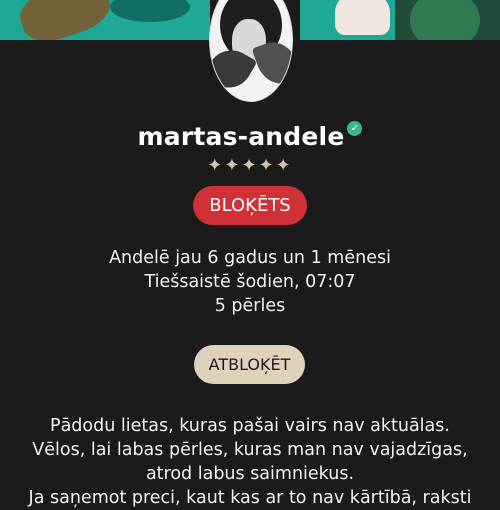  What do you see at coordinates (355, 128) in the screenshot?
I see `verified-check-icon: ✓` at bounding box center [355, 128].